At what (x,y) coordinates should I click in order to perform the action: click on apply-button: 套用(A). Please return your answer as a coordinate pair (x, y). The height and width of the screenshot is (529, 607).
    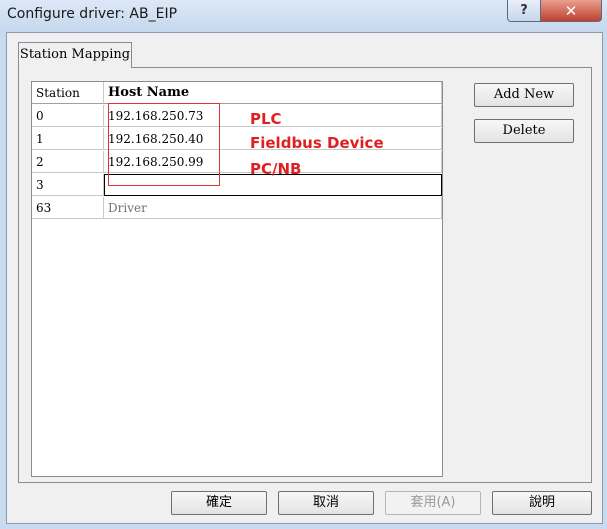
    Looking at the image, I should click on (433, 503).